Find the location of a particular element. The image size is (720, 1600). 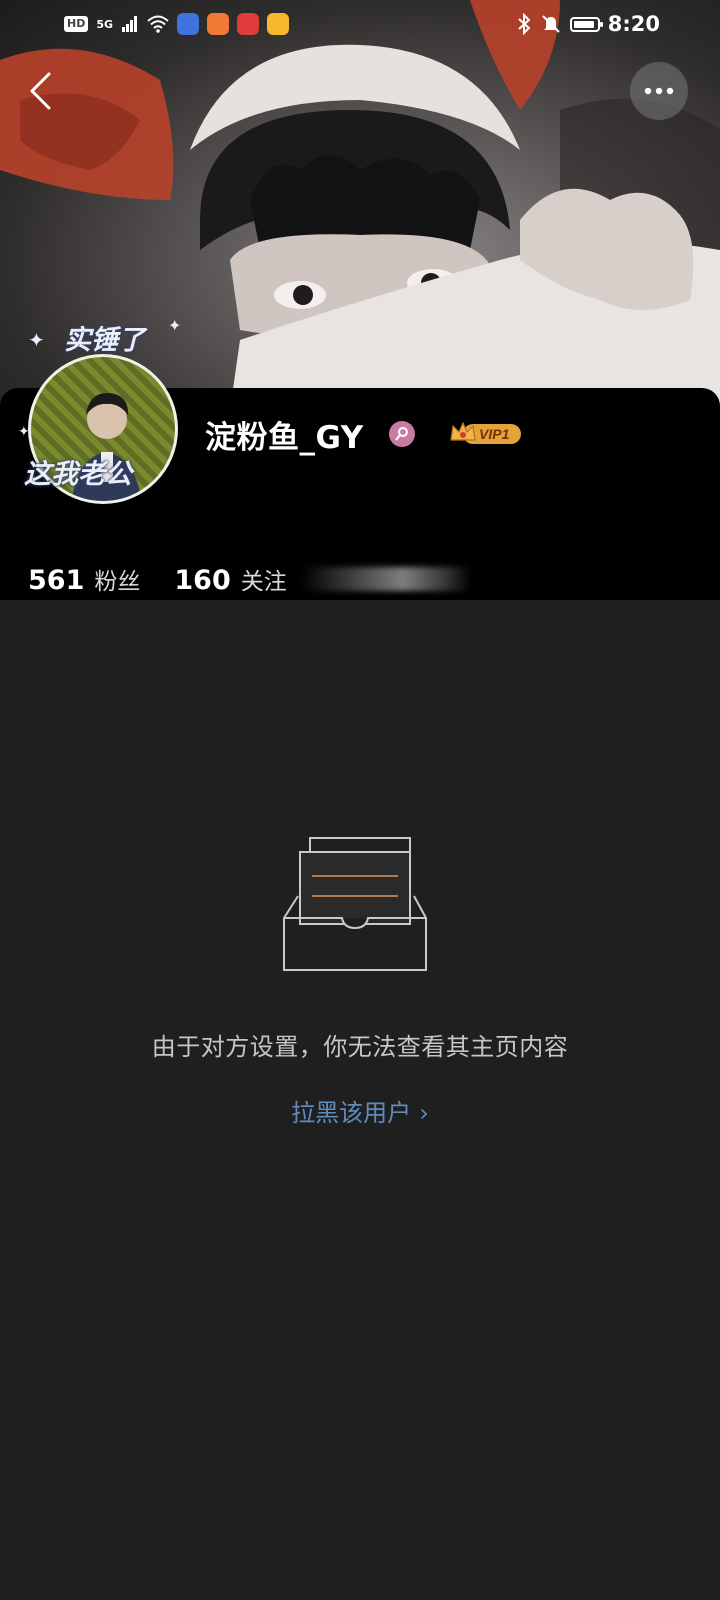

vip-badge: VIP1 is located at coordinates (486, 433).